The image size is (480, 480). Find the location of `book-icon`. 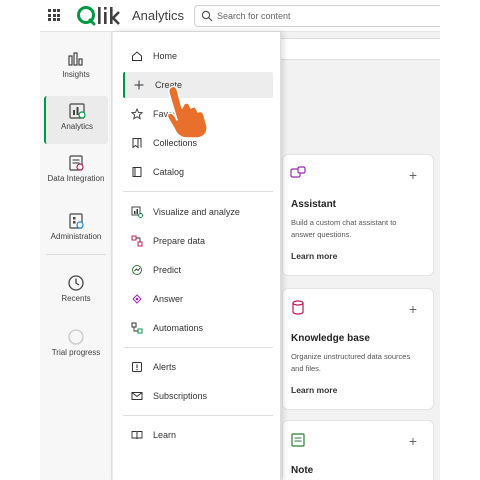

book-icon is located at coordinates (137, 435).